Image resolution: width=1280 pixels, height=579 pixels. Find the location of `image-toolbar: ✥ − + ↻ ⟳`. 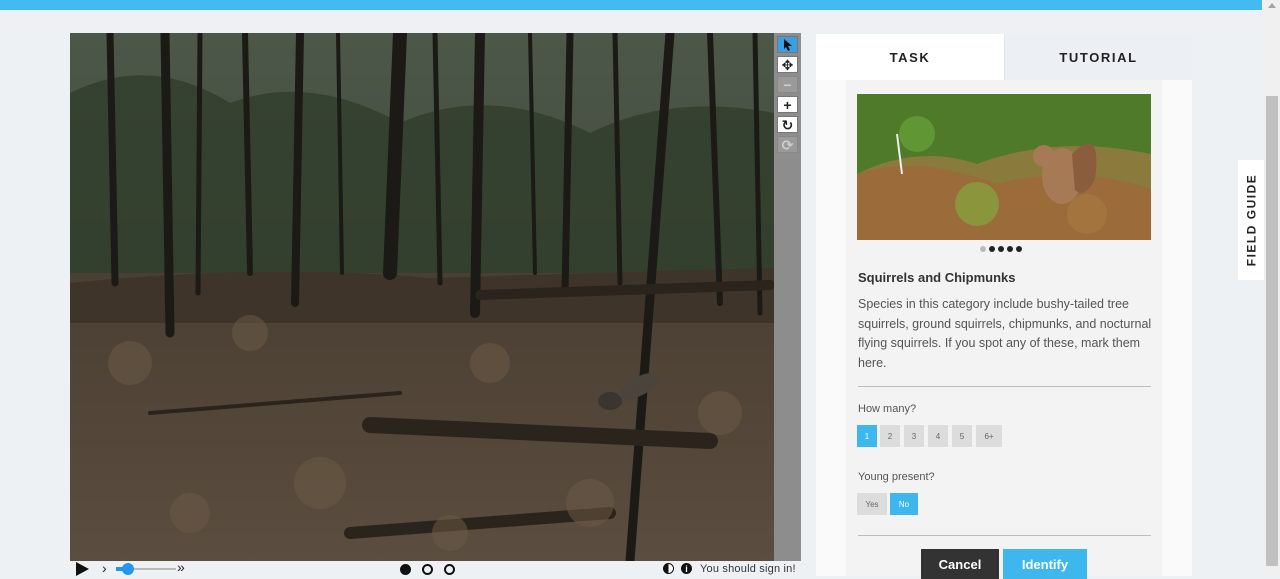

image-toolbar: ✥ − + ↻ ⟳ is located at coordinates (787, 297).